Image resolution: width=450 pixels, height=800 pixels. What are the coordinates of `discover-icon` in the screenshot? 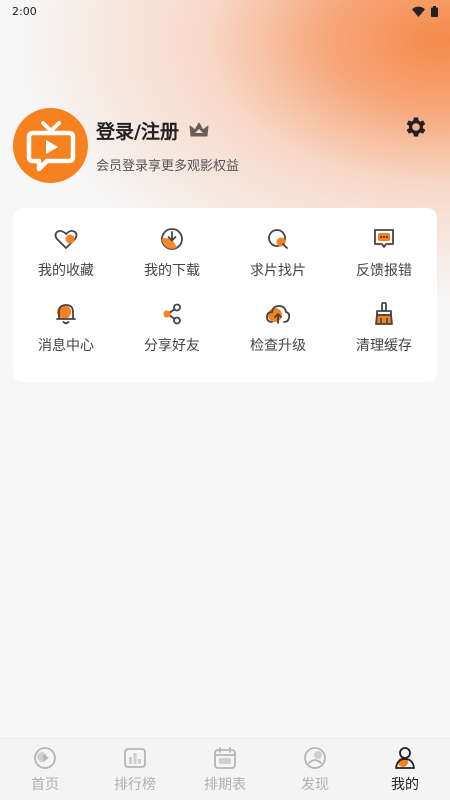 It's located at (315, 758).